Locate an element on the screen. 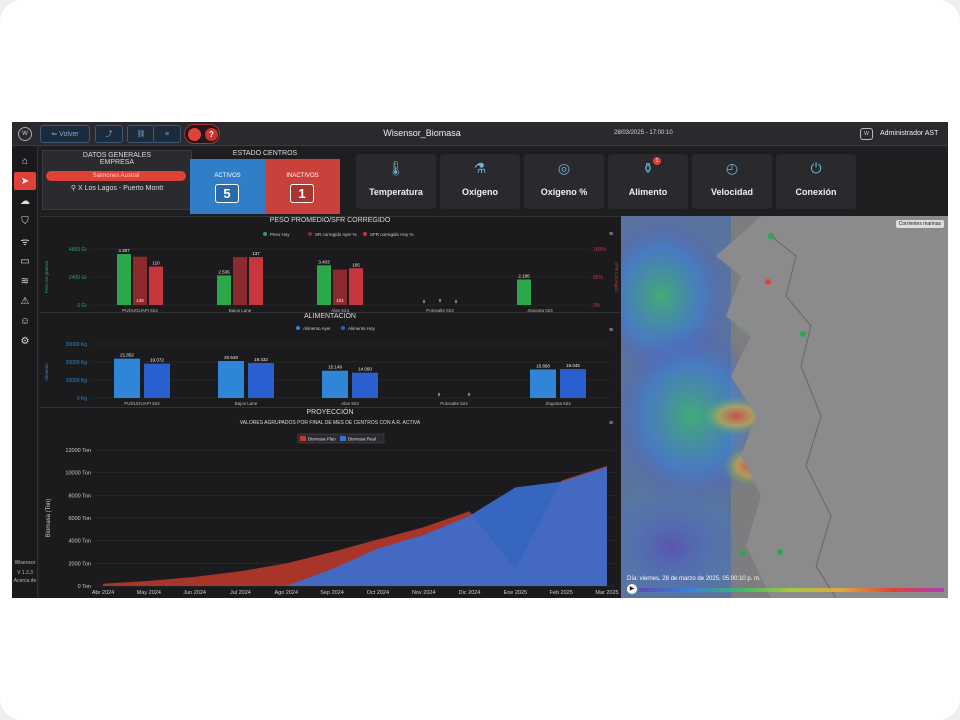  fish-icon: ➤ is located at coordinates (25, 181).